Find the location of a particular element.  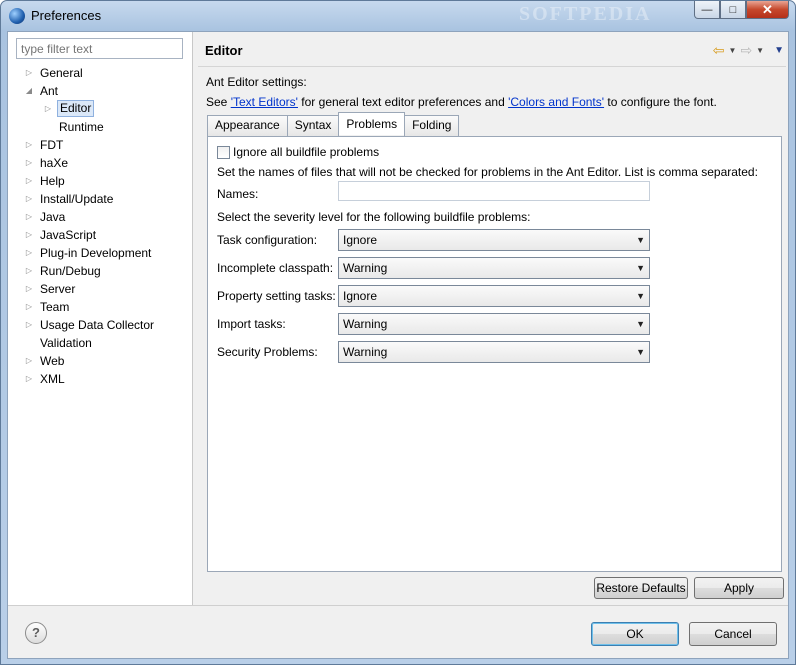

tree-item: Validation is located at coordinates (100, 343).